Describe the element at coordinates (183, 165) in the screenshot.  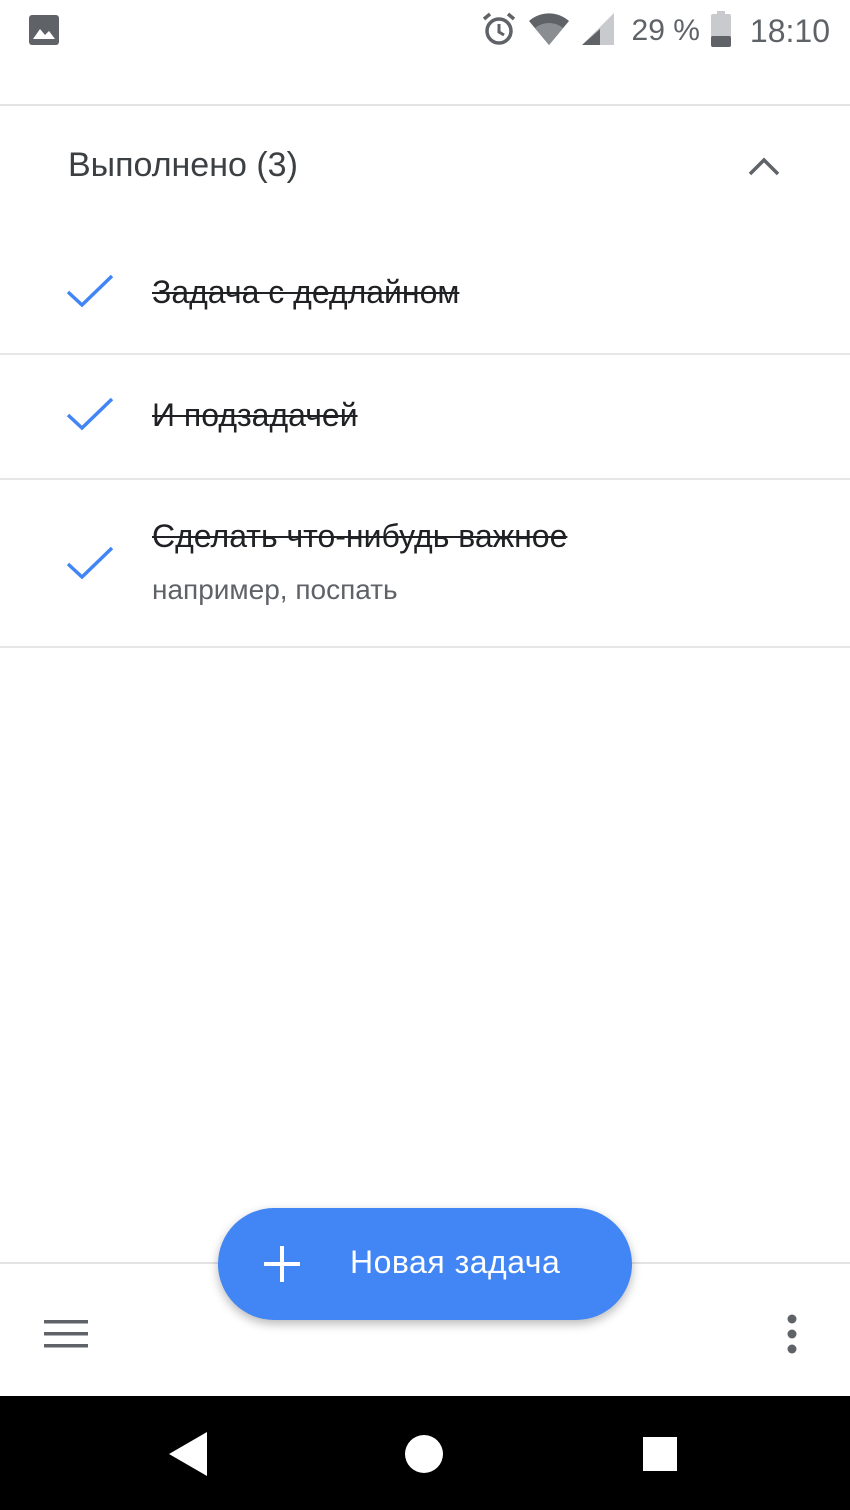
I see `completed-section-title: Выполнено (3)` at that location.